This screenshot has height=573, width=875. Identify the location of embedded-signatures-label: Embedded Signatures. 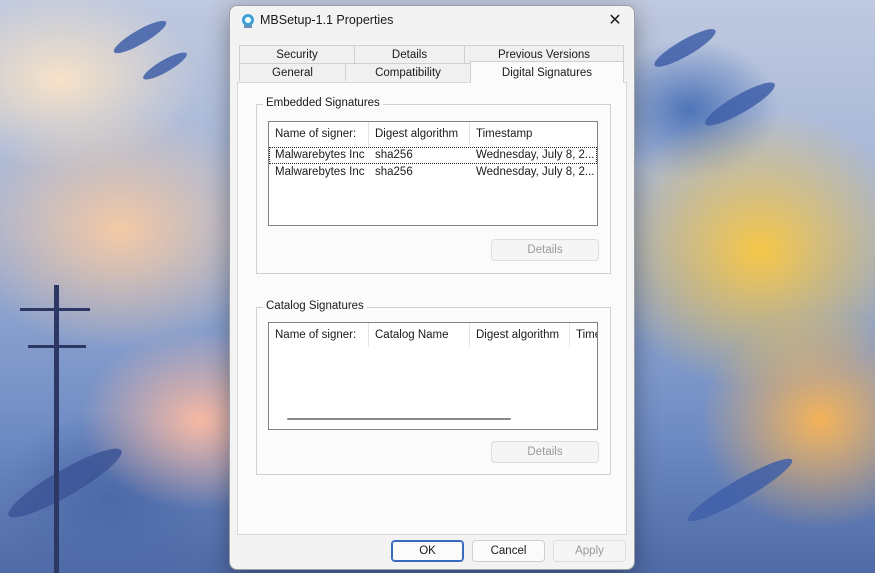
(323, 103).